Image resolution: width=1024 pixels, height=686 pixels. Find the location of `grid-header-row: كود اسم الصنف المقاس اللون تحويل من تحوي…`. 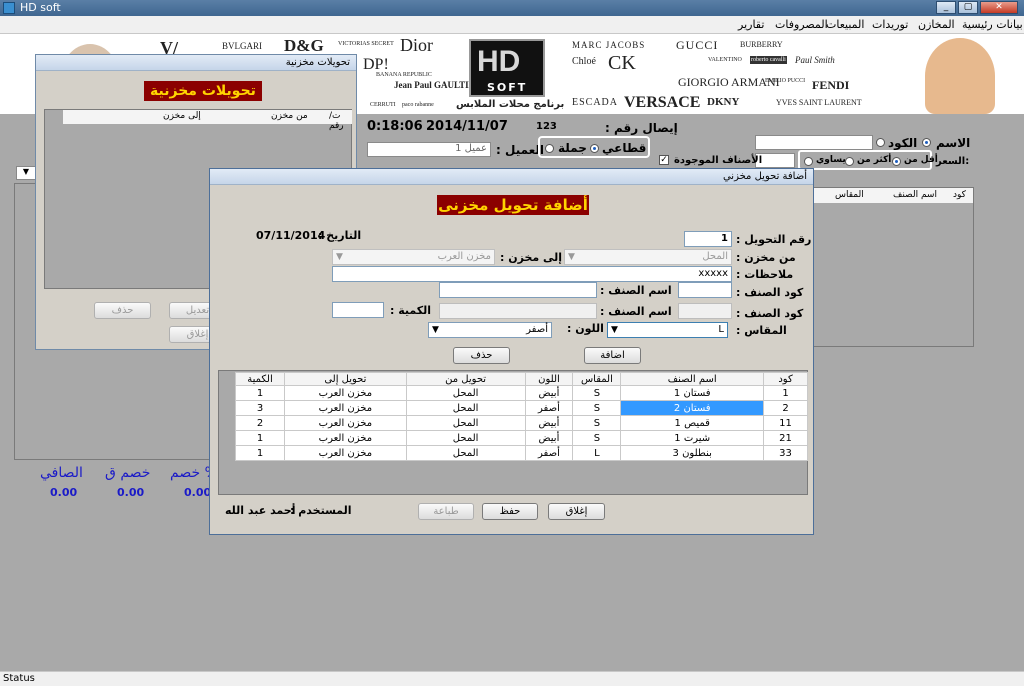

grid-header-row: كود اسم الصنف المقاس اللون تحويل من تحوي… is located at coordinates (521, 379).